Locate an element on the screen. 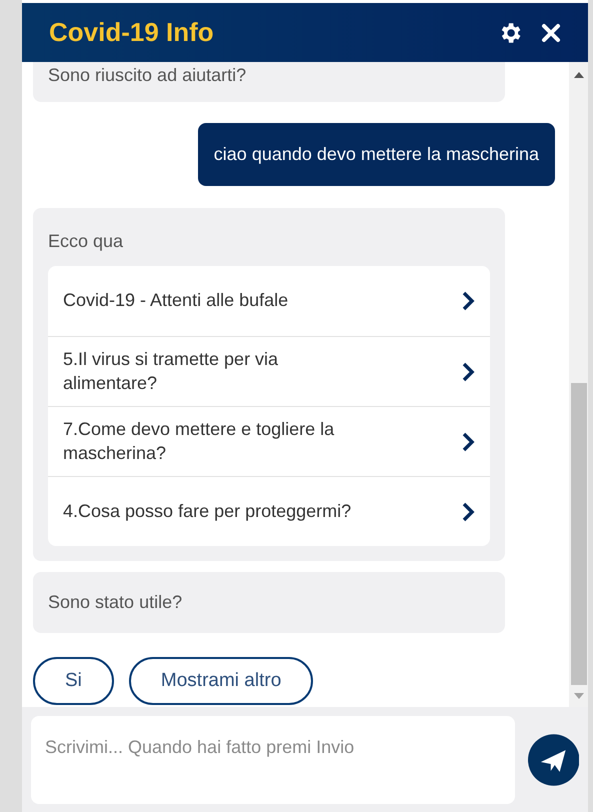 This screenshot has height=812, width=593. bot-message: Ecco qua is located at coordinates (86, 241).